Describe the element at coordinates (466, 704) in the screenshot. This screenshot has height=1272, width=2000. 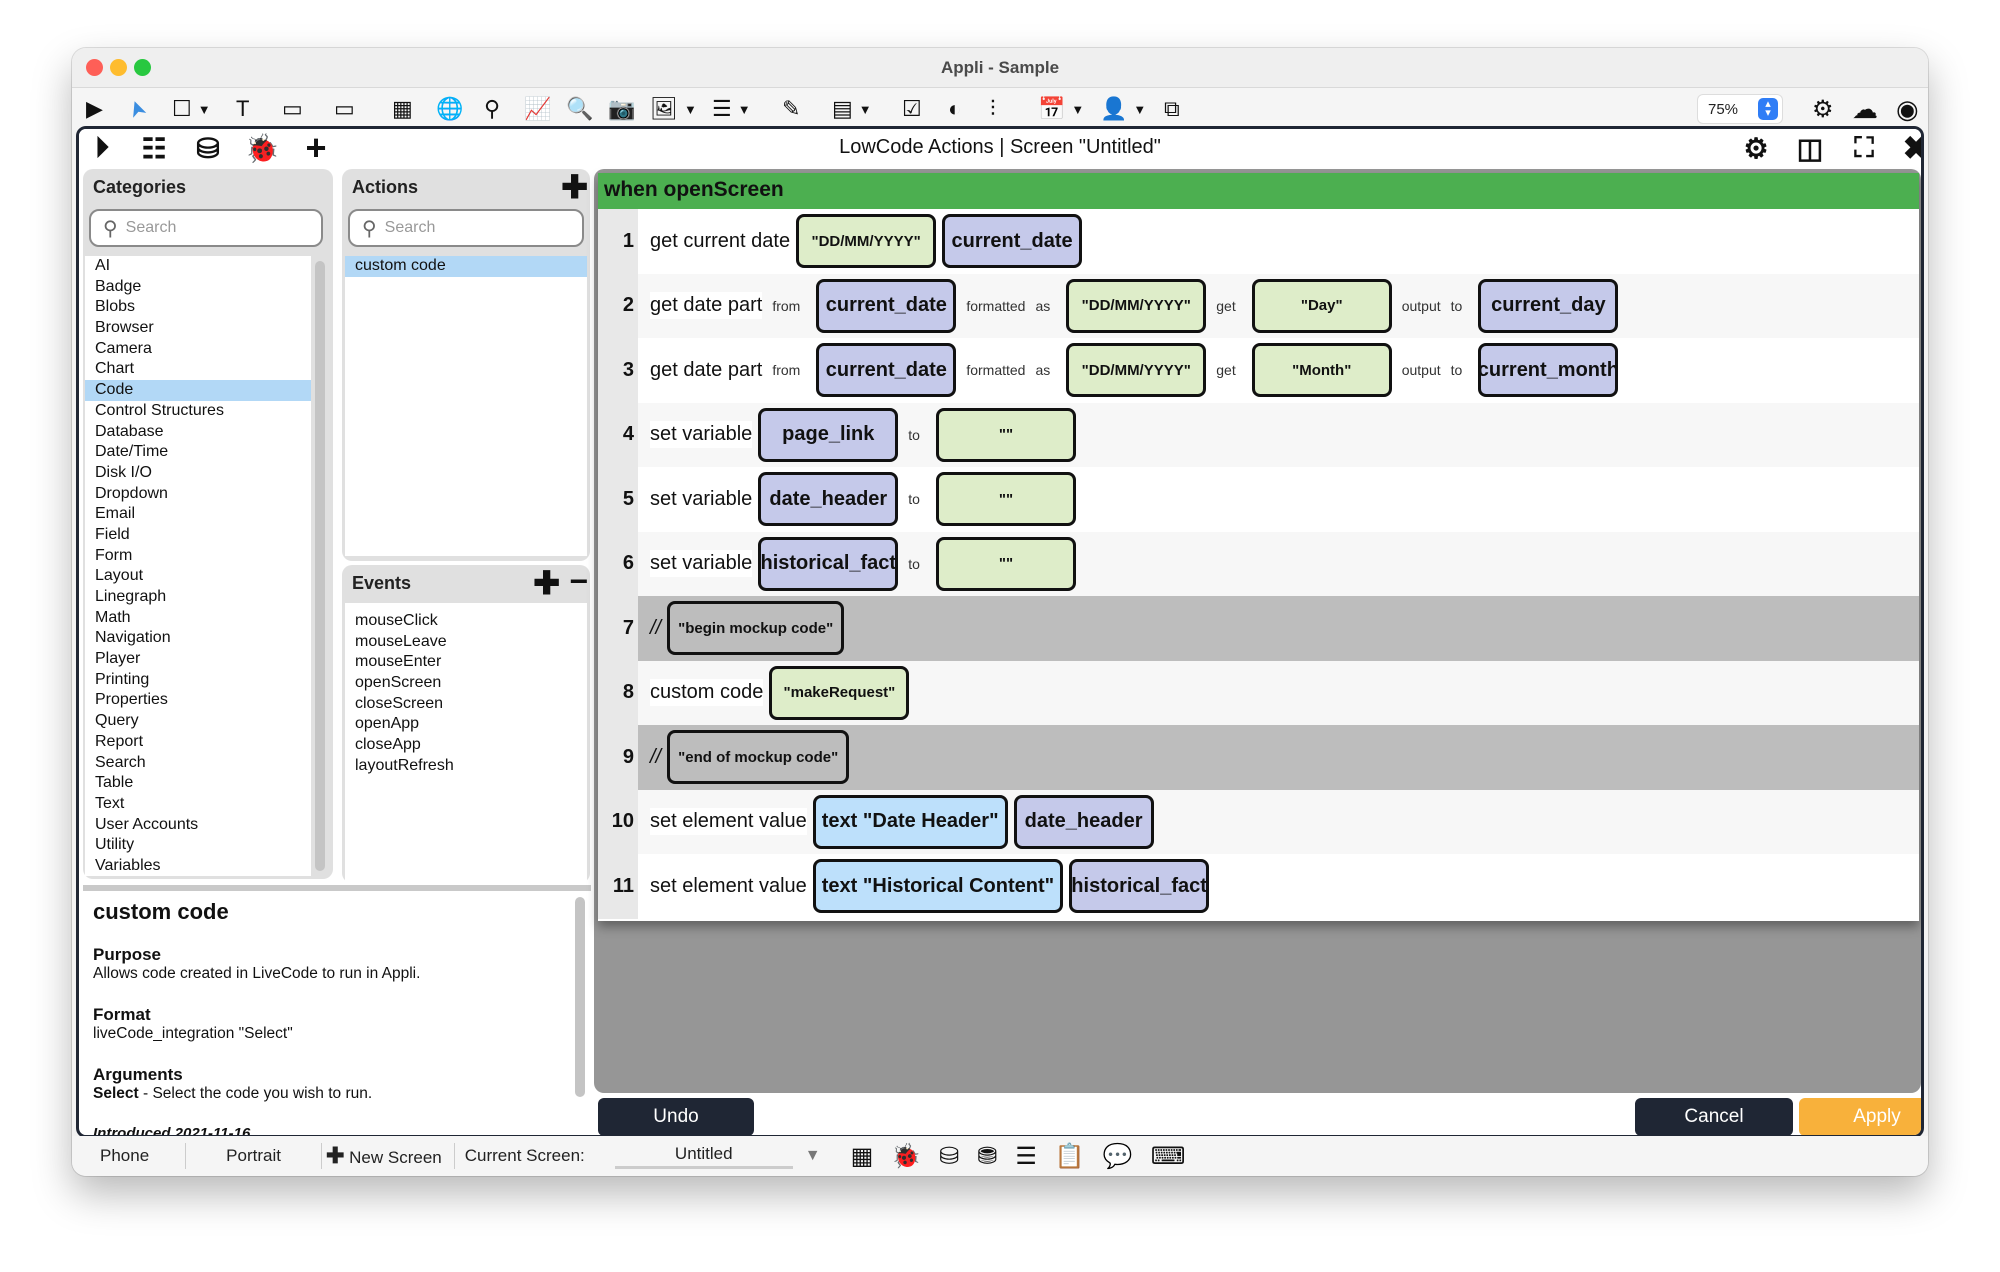
I see `event-item: closeScreen` at that location.